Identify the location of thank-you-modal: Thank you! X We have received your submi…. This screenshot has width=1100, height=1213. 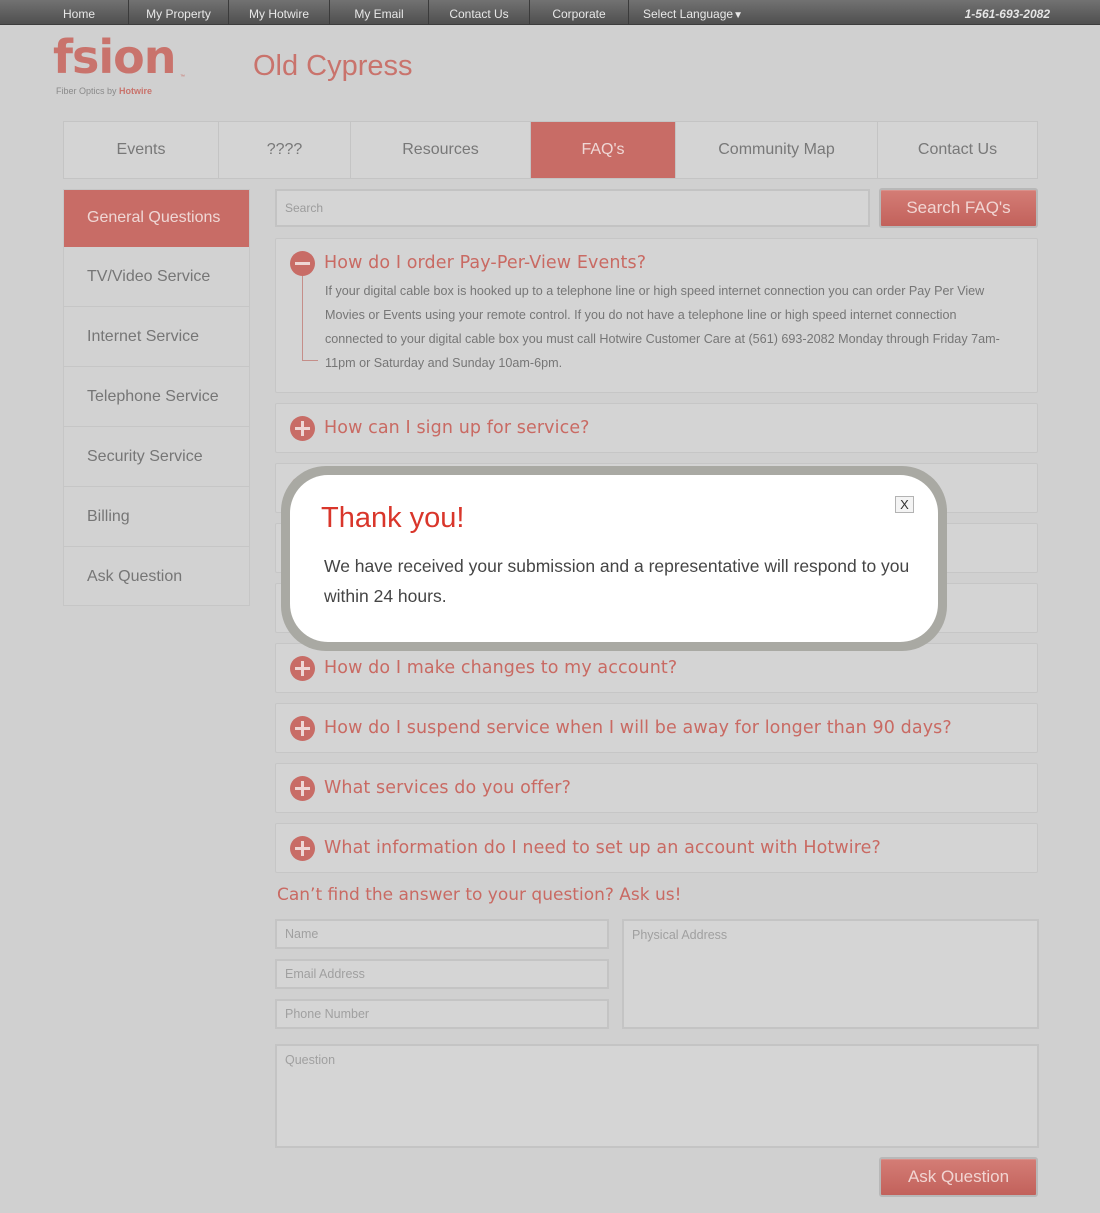
(614, 558).